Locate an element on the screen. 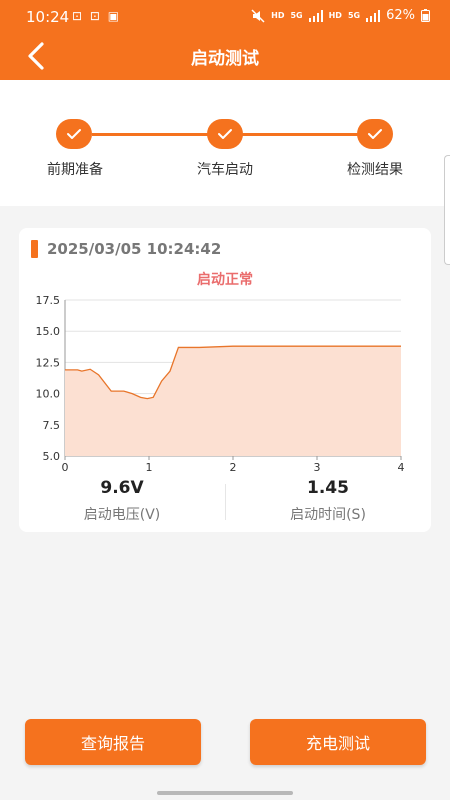 The width and height of the screenshot is (450, 800). time-value: 1.45 is located at coordinates (328, 488).